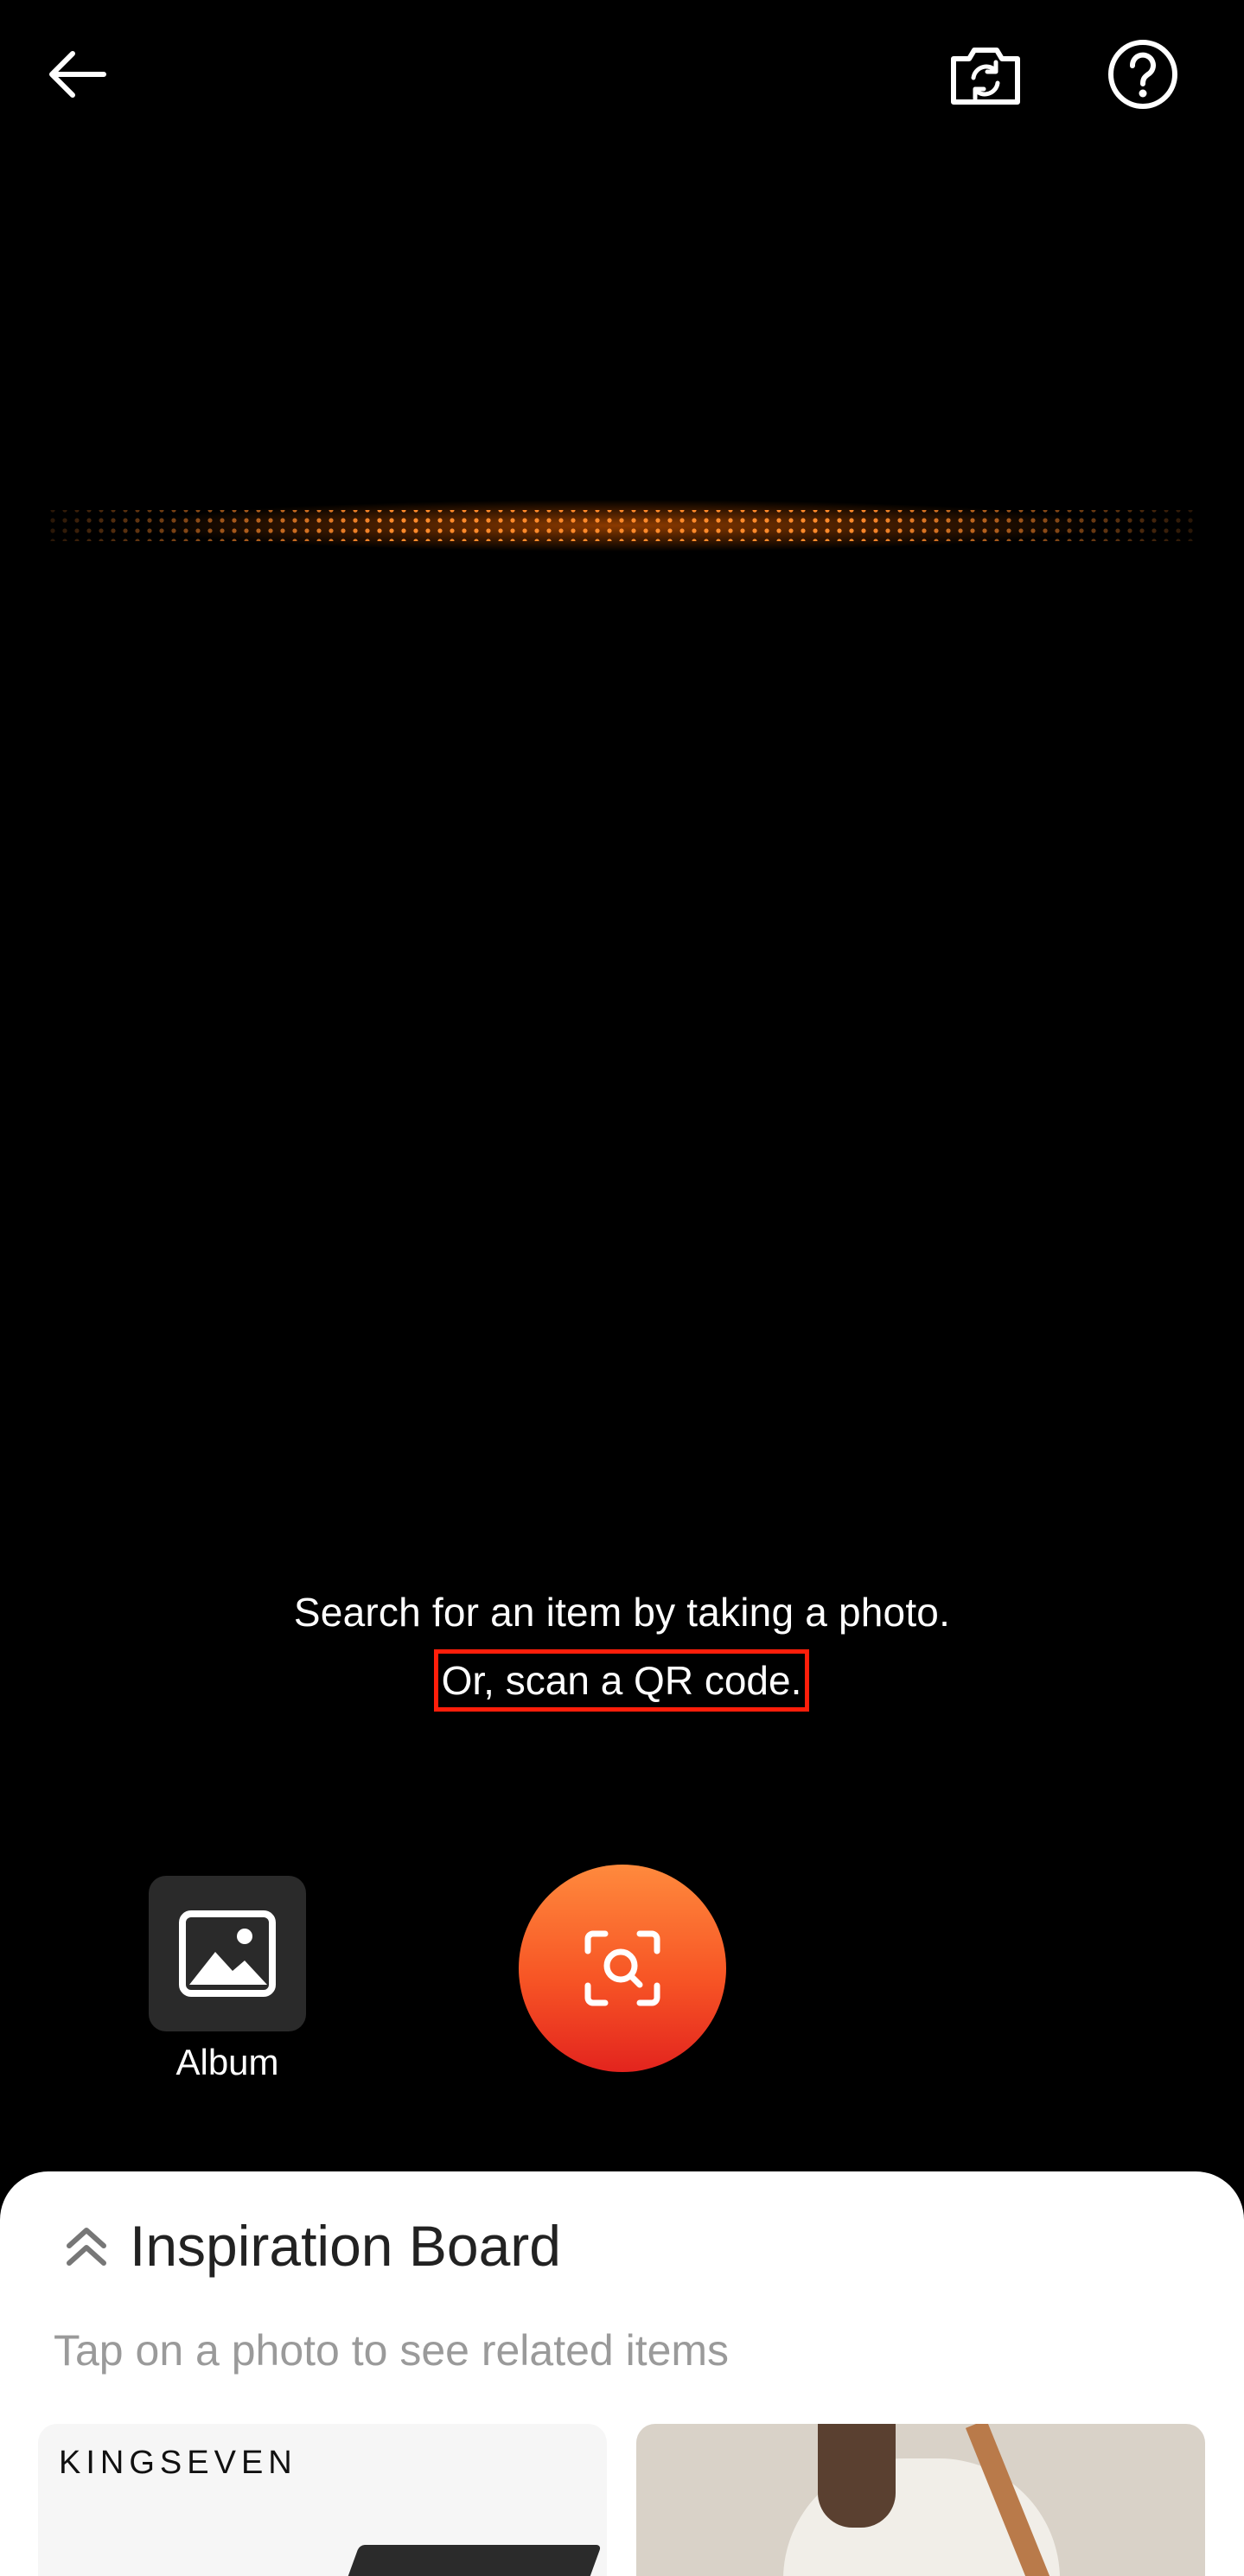 This screenshot has height=2576, width=1244. I want to click on help-button, so click(1143, 74).